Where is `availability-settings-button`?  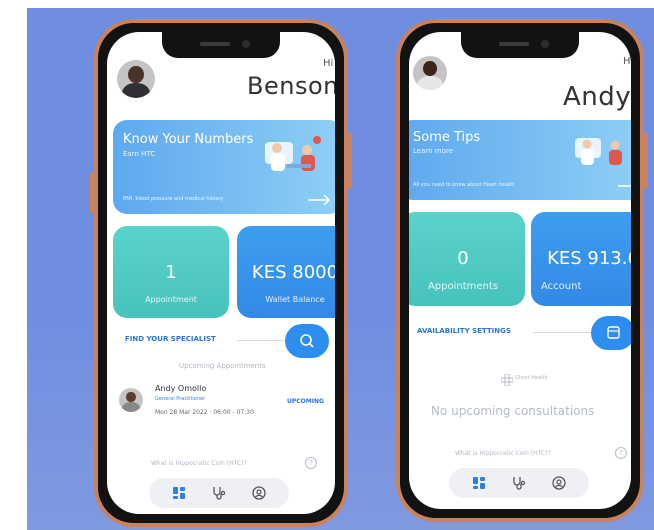
availability-settings-button is located at coordinates (611, 333).